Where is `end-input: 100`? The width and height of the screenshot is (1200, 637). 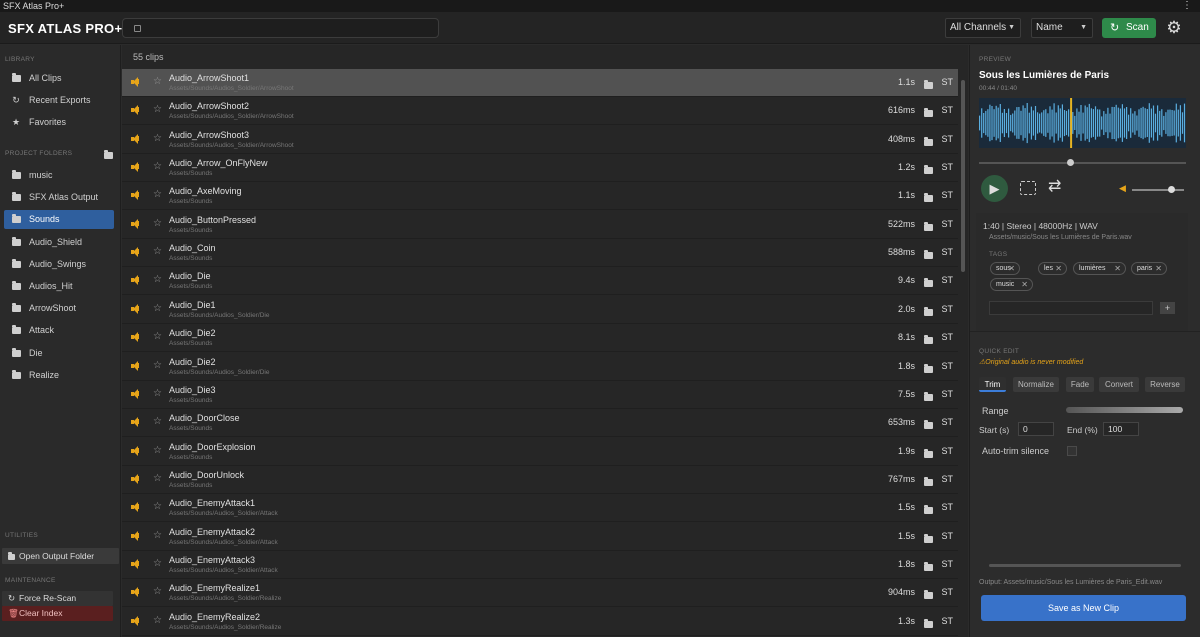 end-input: 100 is located at coordinates (1121, 429).